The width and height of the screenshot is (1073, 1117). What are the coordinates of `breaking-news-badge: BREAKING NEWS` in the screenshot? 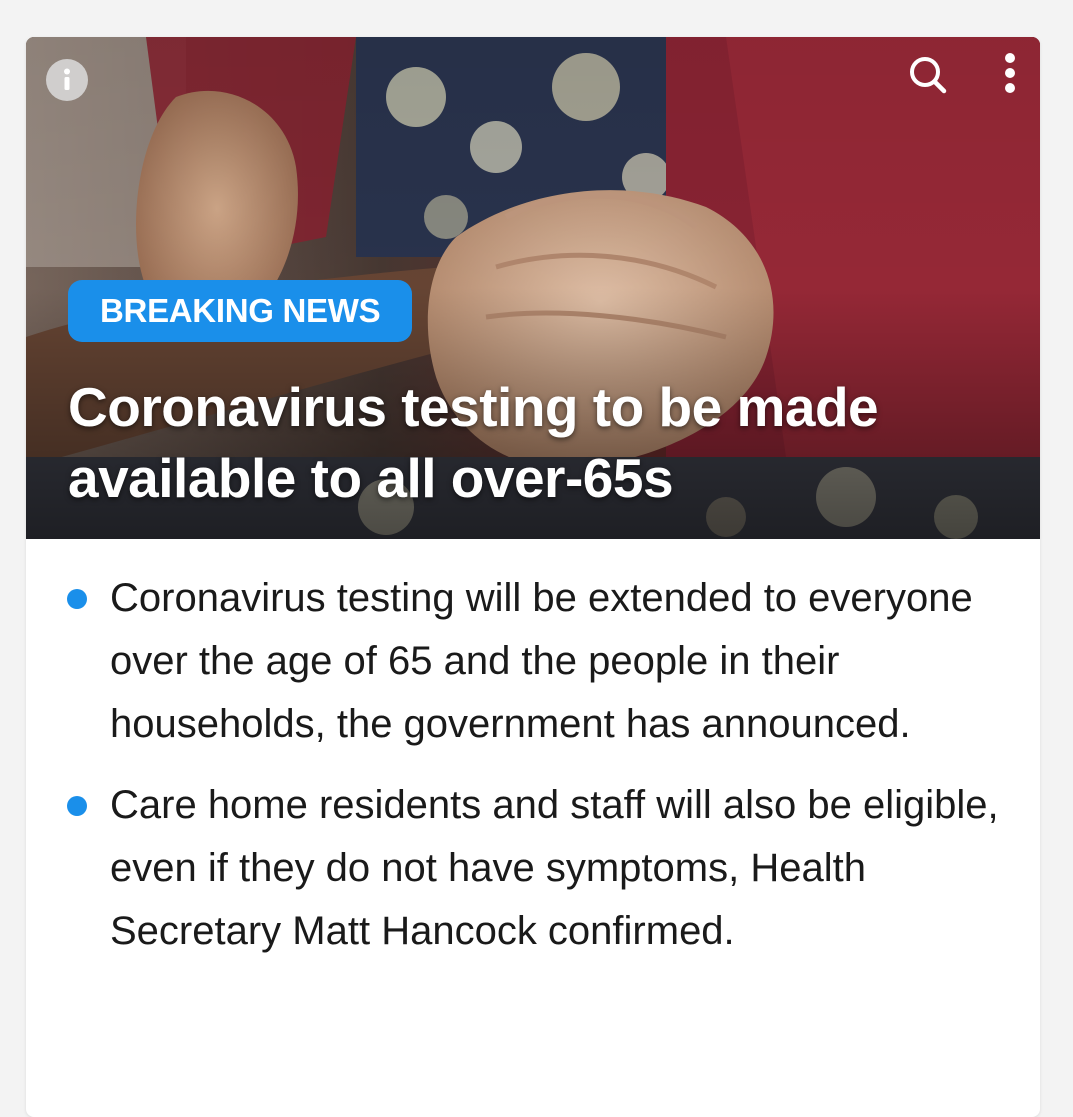 It's located at (240, 311).